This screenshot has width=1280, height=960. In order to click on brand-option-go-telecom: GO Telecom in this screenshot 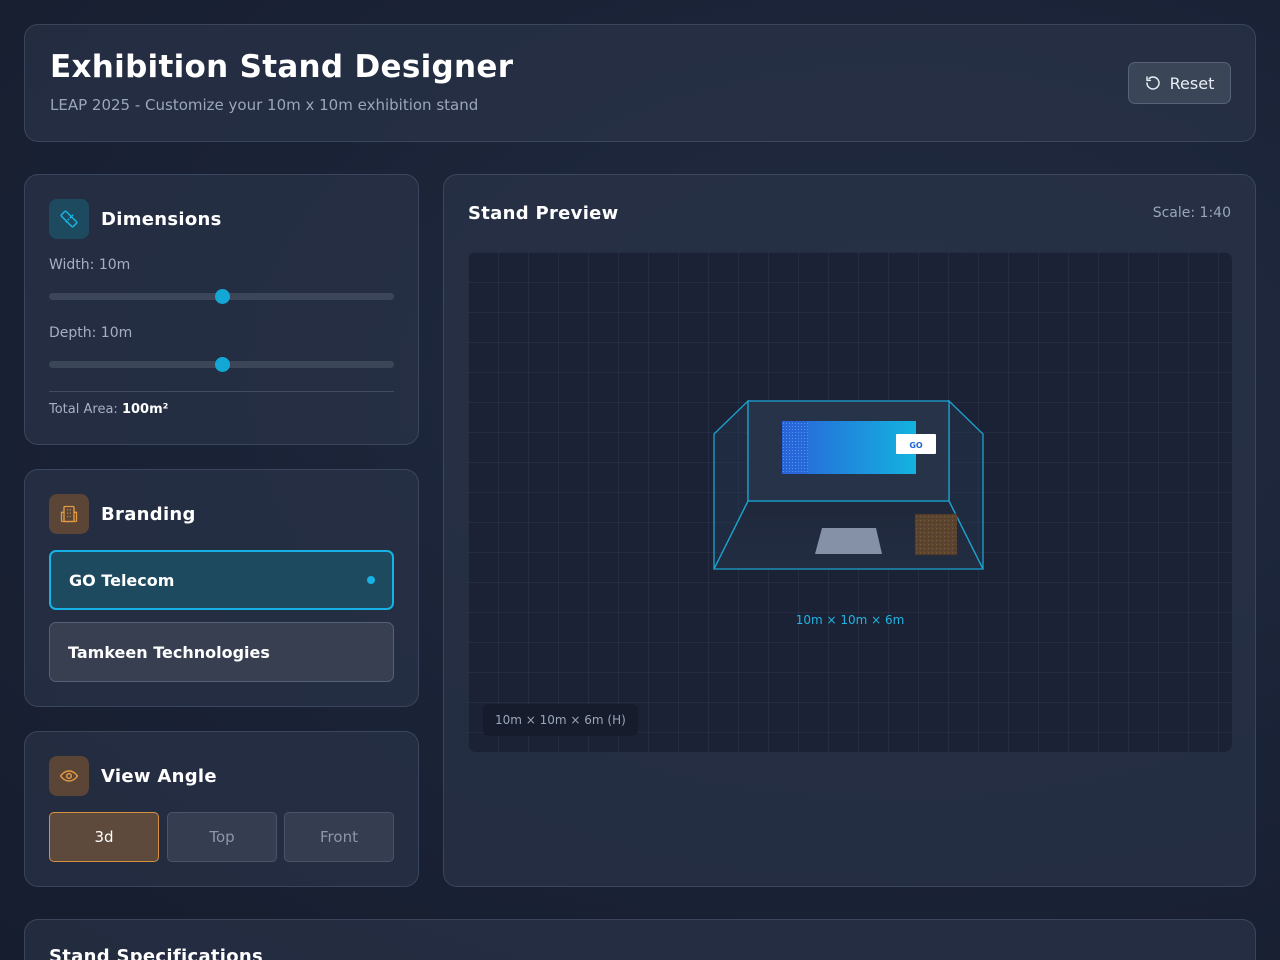, I will do `click(221, 580)`.